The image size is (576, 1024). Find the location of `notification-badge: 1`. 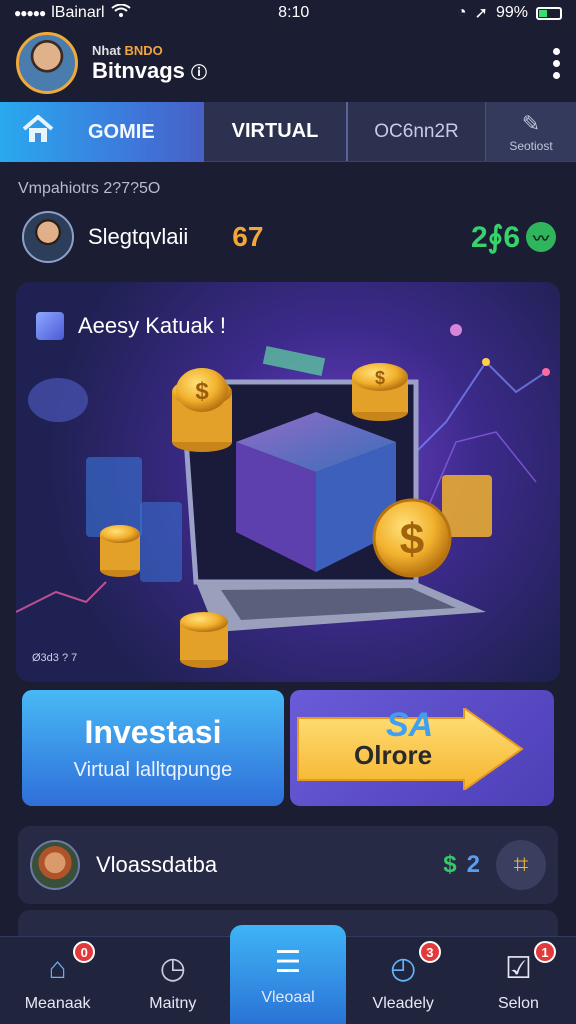

notification-badge: 1 is located at coordinates (545, 952).